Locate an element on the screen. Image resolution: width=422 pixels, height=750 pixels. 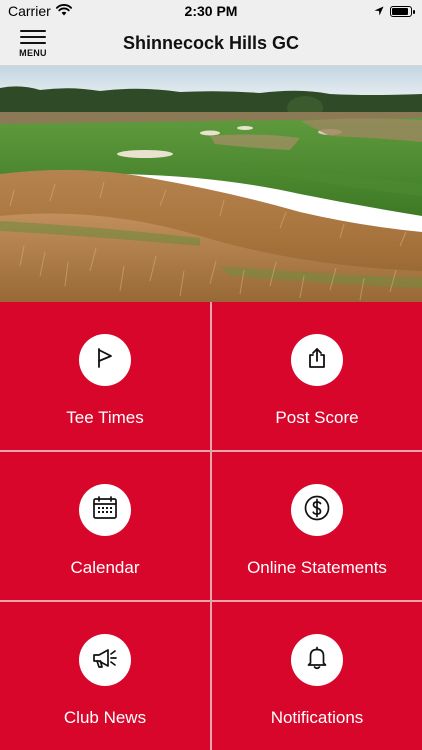
calendar-icon is located at coordinates (105, 510).